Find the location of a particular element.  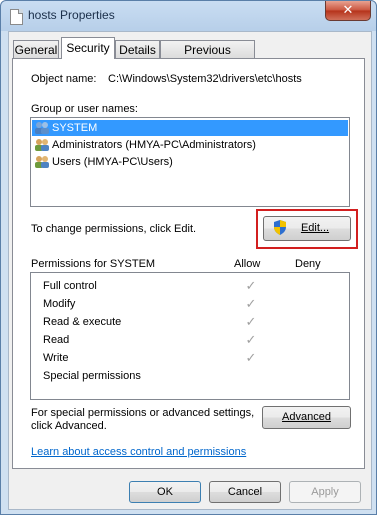

list-item-administrators: Administrators (HMYA-PC\Administrators) is located at coordinates (190, 145).